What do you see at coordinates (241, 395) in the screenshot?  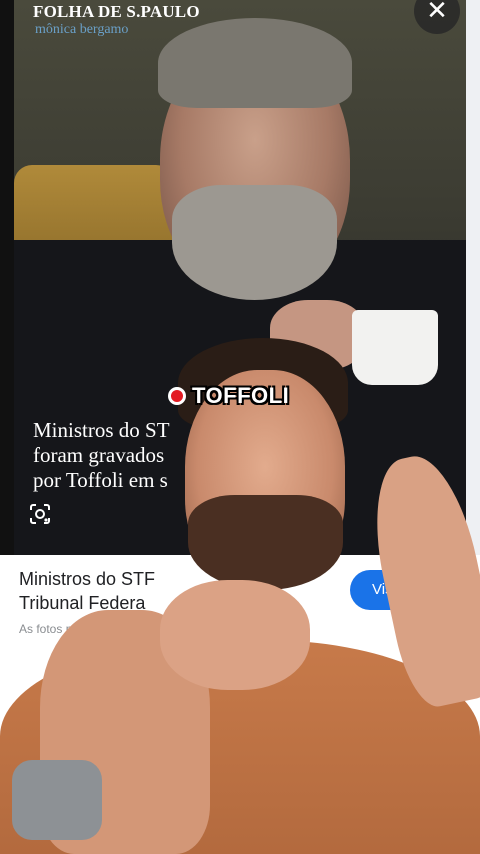 I see `caption-text: TOFFOLI` at bounding box center [241, 395].